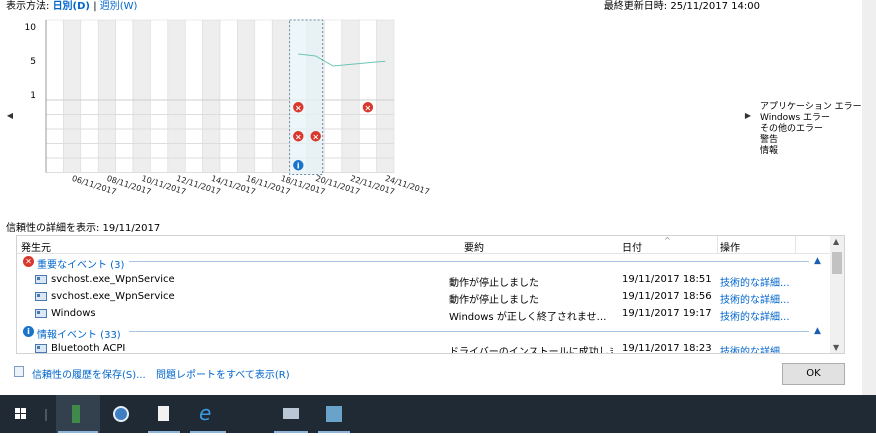 The height and width of the screenshot is (436, 876). I want to click on scroll-down-arrow: ▼, so click(836, 347).